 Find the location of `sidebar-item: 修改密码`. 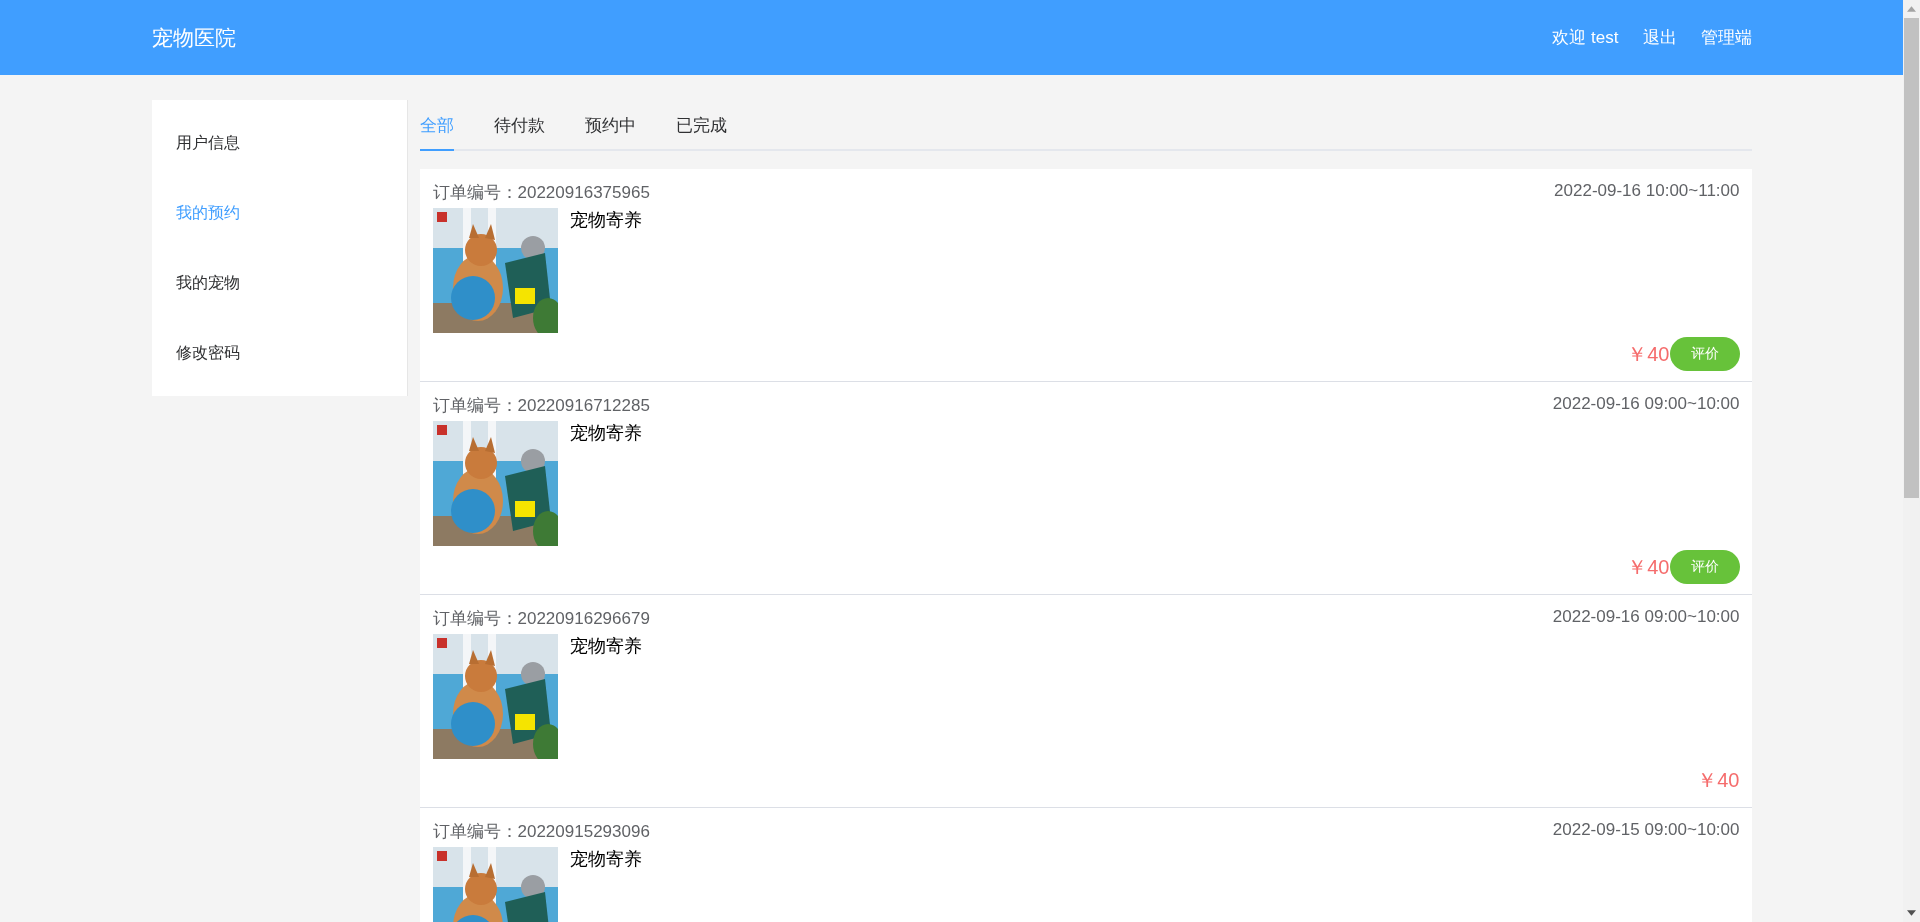

sidebar-item: 修改密码 is located at coordinates (279, 353).